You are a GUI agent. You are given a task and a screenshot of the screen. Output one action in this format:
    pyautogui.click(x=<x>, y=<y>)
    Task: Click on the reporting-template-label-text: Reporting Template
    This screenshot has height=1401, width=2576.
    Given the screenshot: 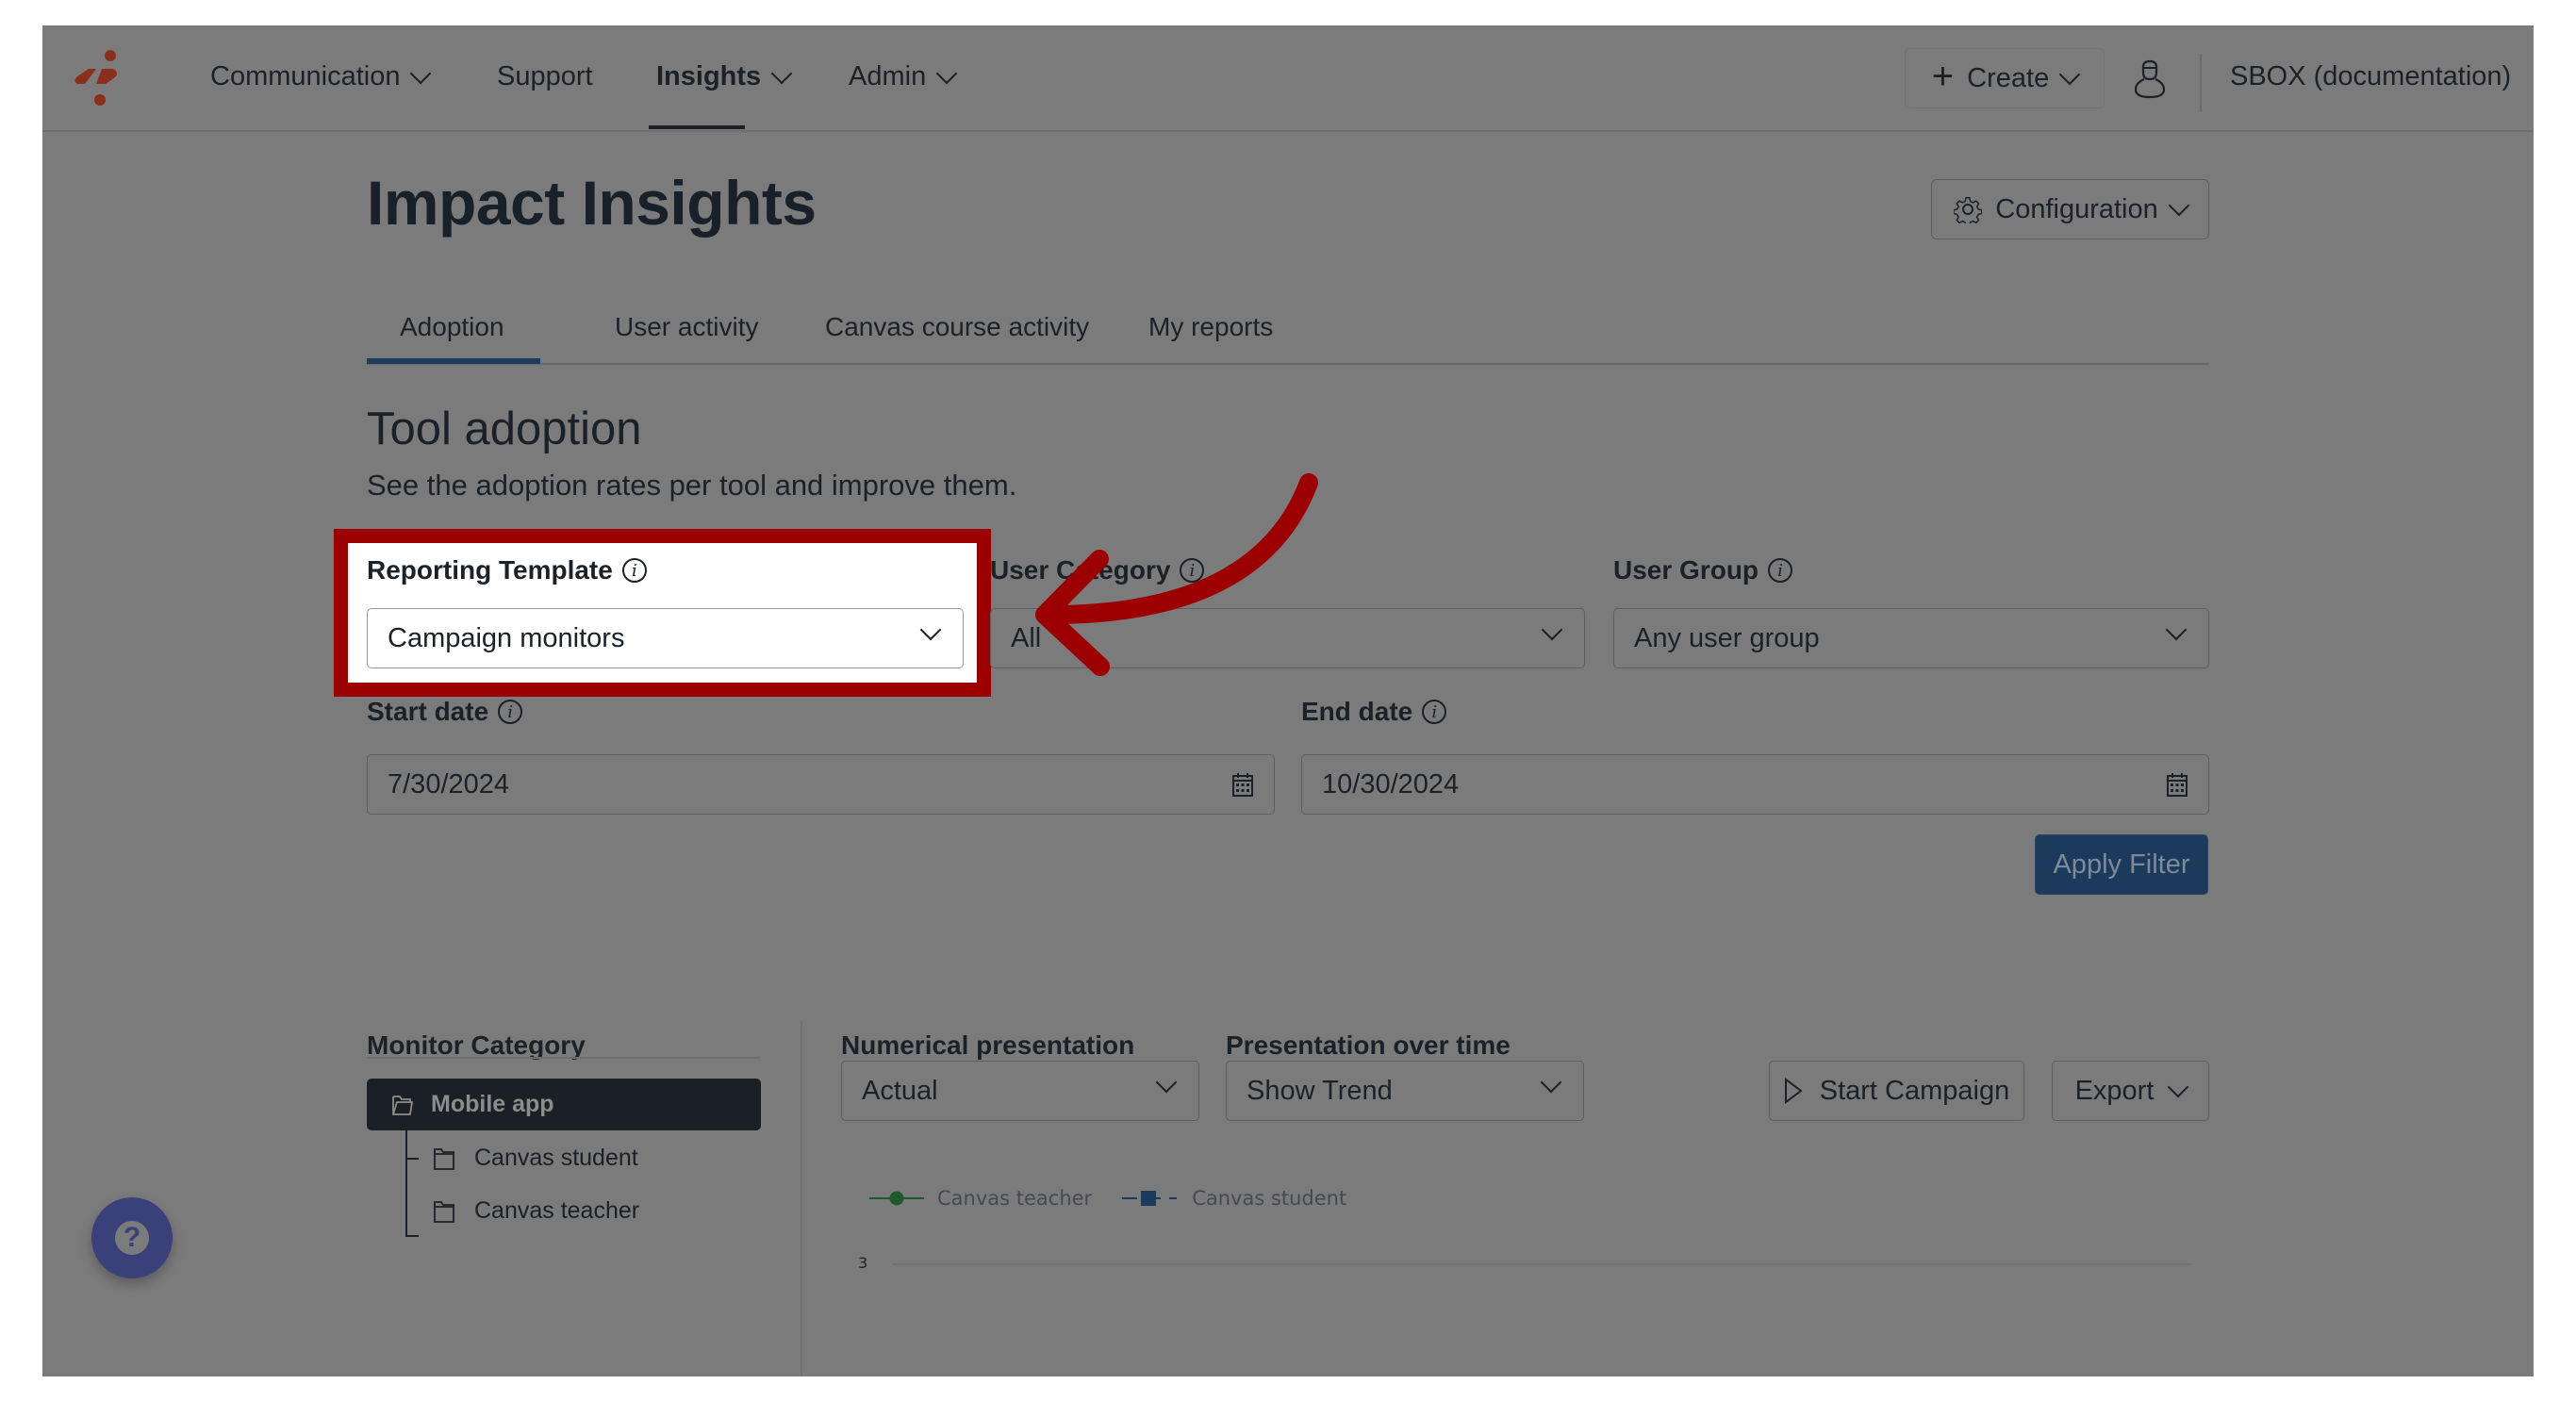 What is the action you would take?
    pyautogui.click(x=490, y=570)
    